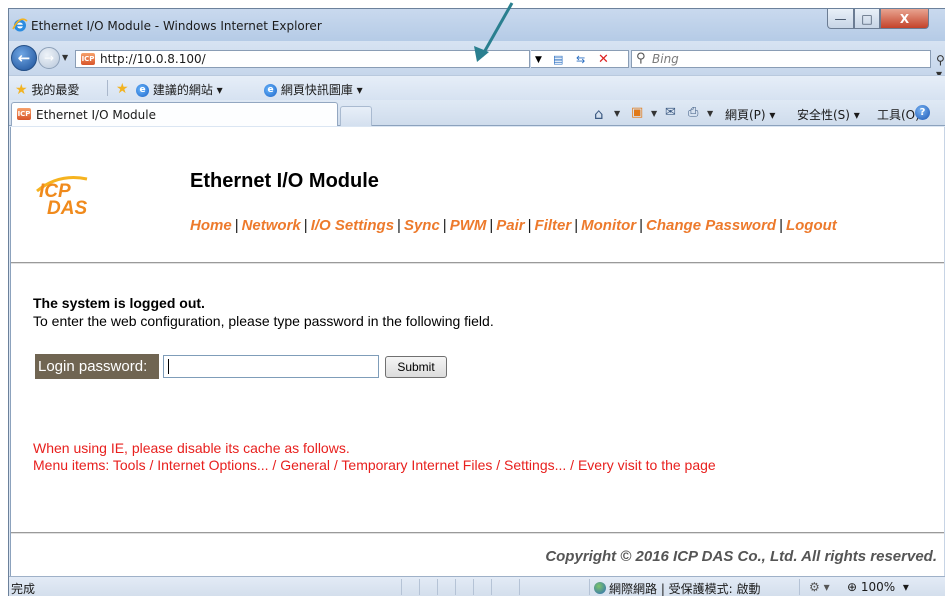 The height and width of the screenshot is (596, 945). What do you see at coordinates (670, 112) in the screenshot?
I see `read-mail-icon: ✉` at bounding box center [670, 112].